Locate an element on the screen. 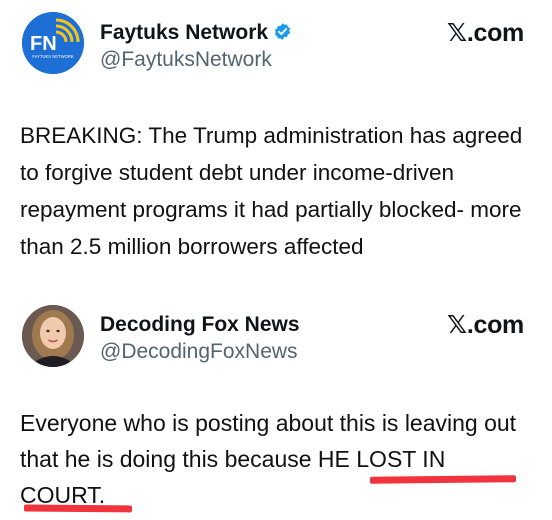  red-underline-mark is located at coordinates (78, 508).